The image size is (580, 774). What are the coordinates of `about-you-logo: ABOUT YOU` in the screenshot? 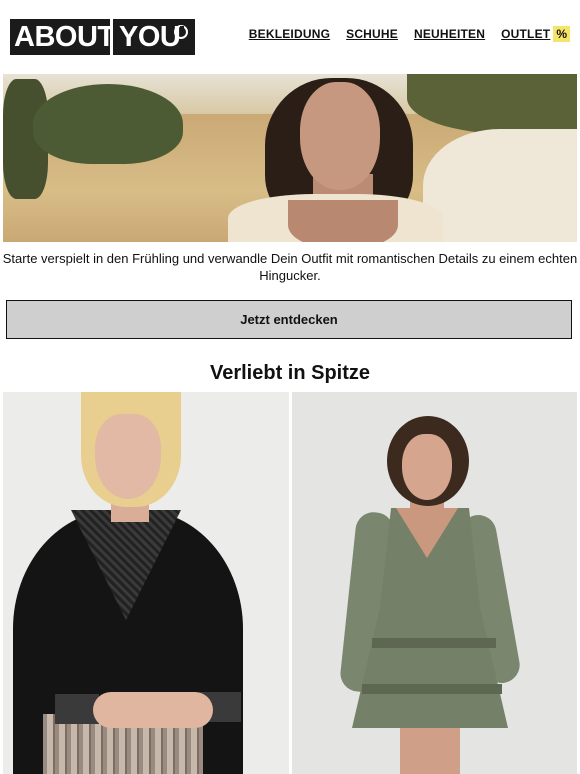 It's located at (102, 37).